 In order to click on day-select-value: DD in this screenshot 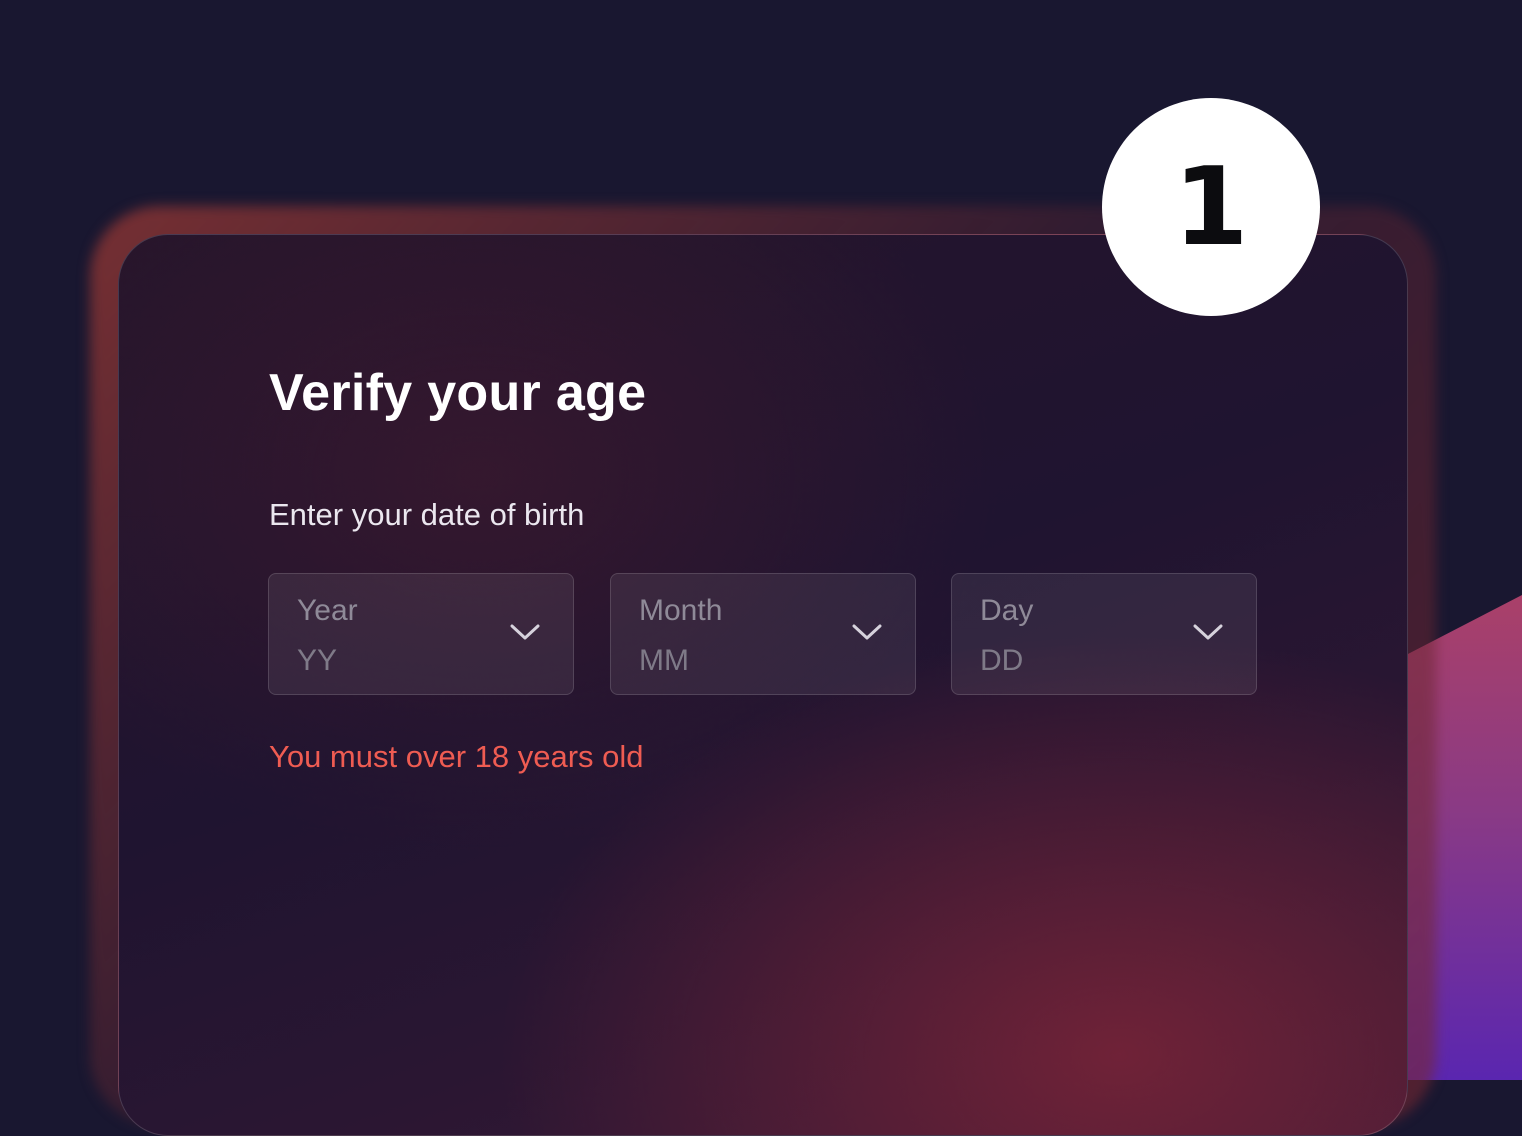, I will do `click(1002, 660)`.